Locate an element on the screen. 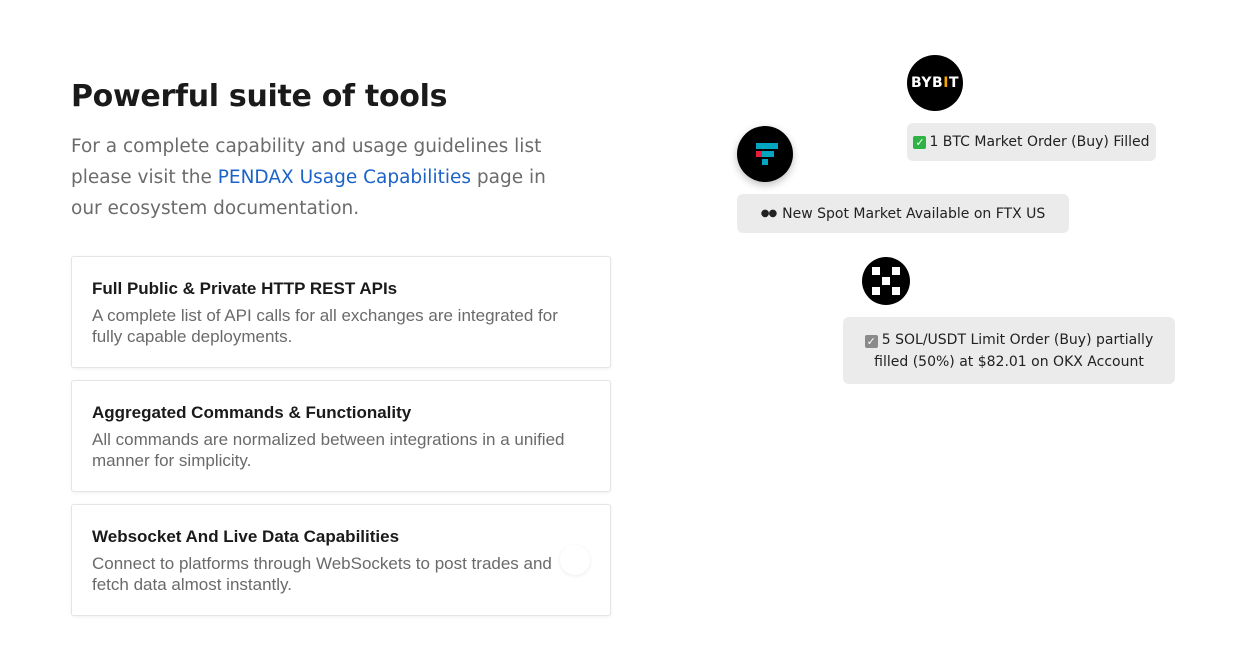 This screenshot has width=1244, height=655. bybit-notification-text: 1 BTC Market Order (Buy) Filled is located at coordinates (1039, 142).